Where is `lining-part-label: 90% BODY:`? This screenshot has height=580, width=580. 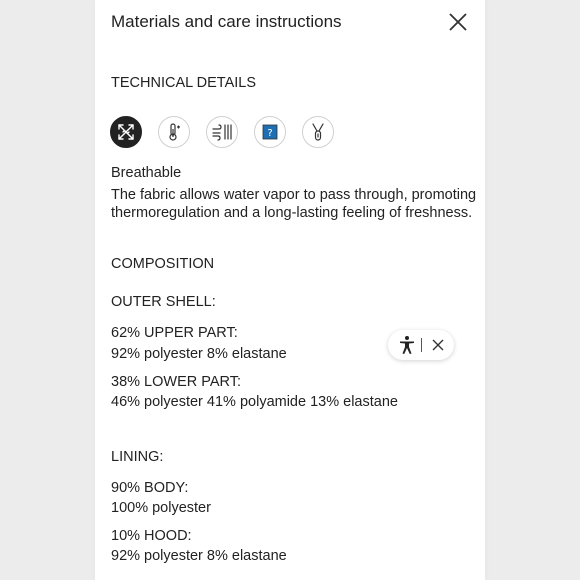 lining-part-label: 90% BODY: is located at coordinates (150, 488).